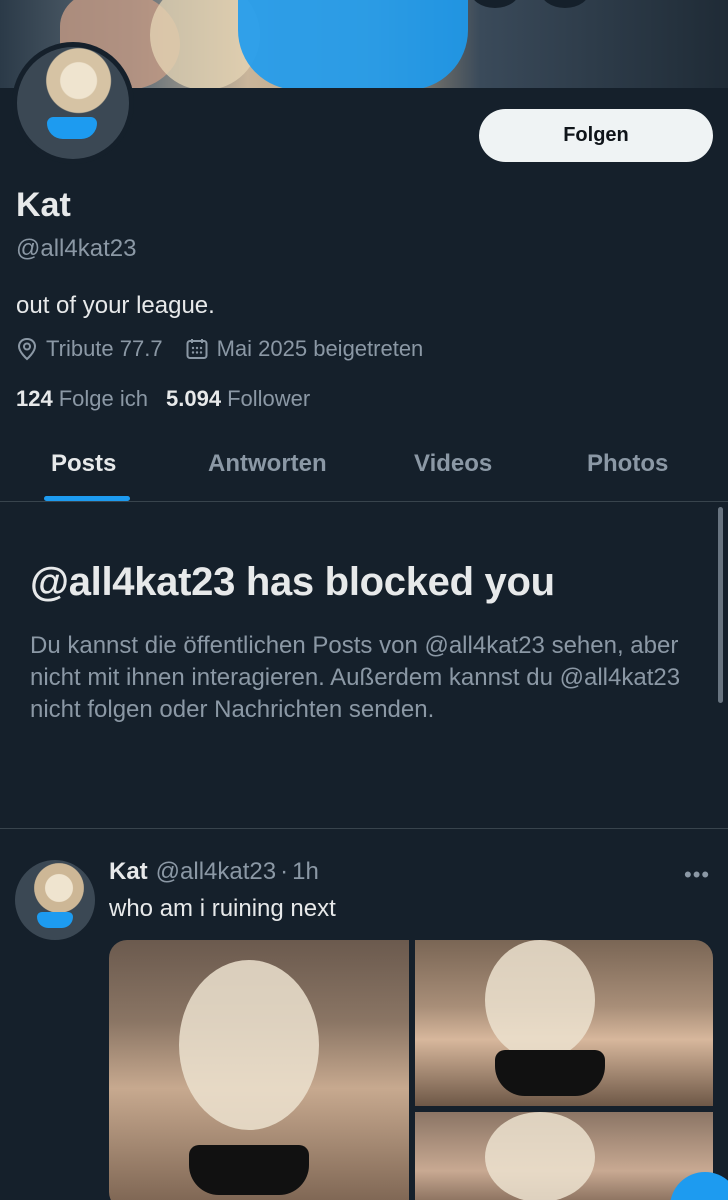 The image size is (728, 1200). What do you see at coordinates (292, 582) in the screenshot?
I see `blocked-title: @all4kat23 has blocked you` at bounding box center [292, 582].